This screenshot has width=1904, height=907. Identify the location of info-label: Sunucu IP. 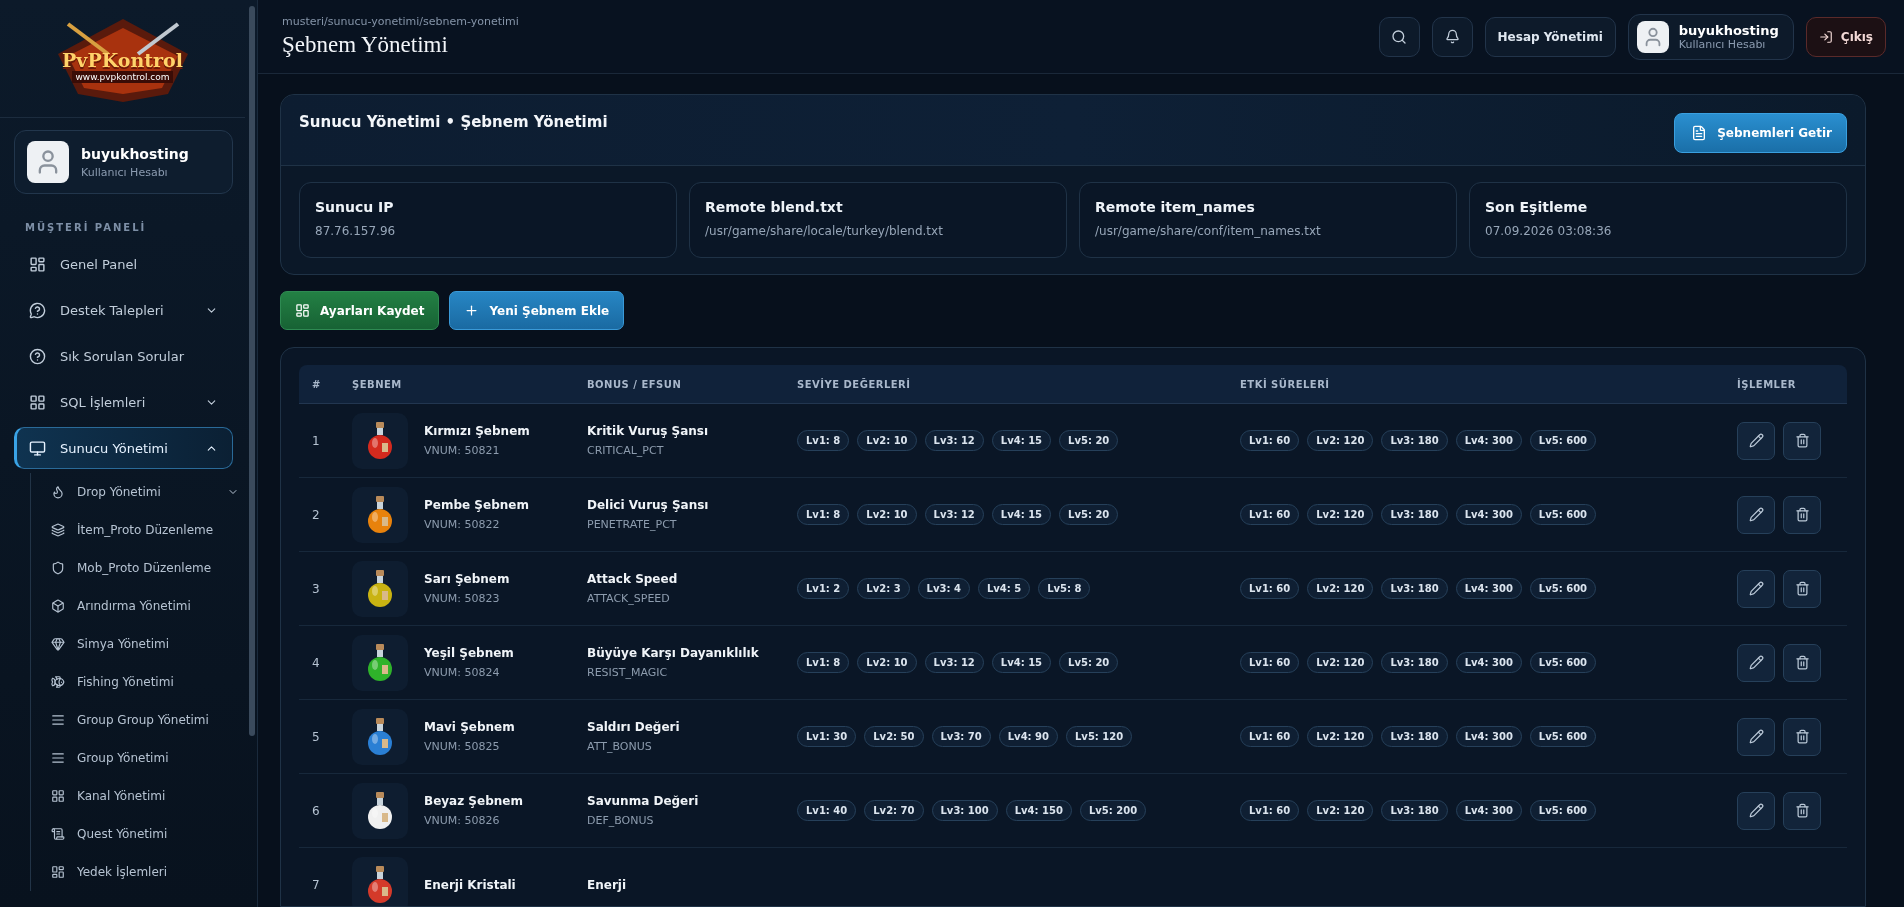
(355, 207).